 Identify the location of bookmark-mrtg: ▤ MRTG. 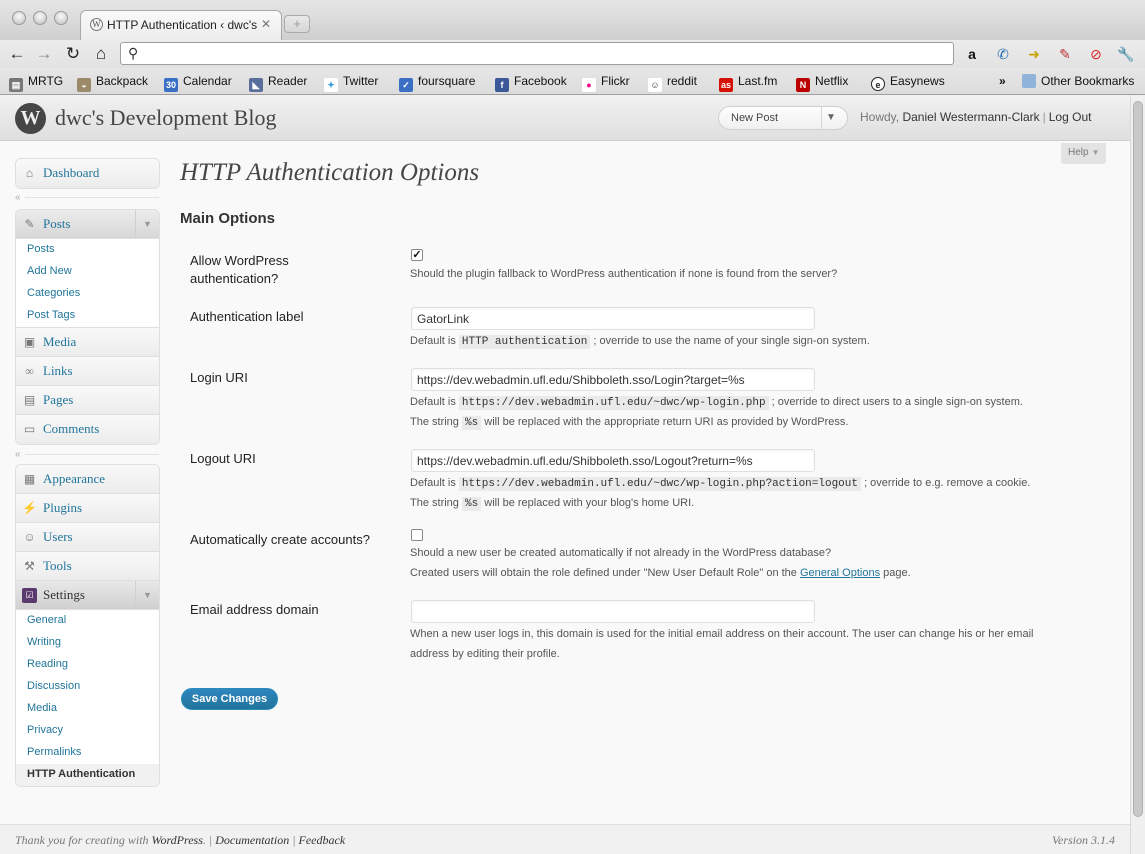
(36, 83).